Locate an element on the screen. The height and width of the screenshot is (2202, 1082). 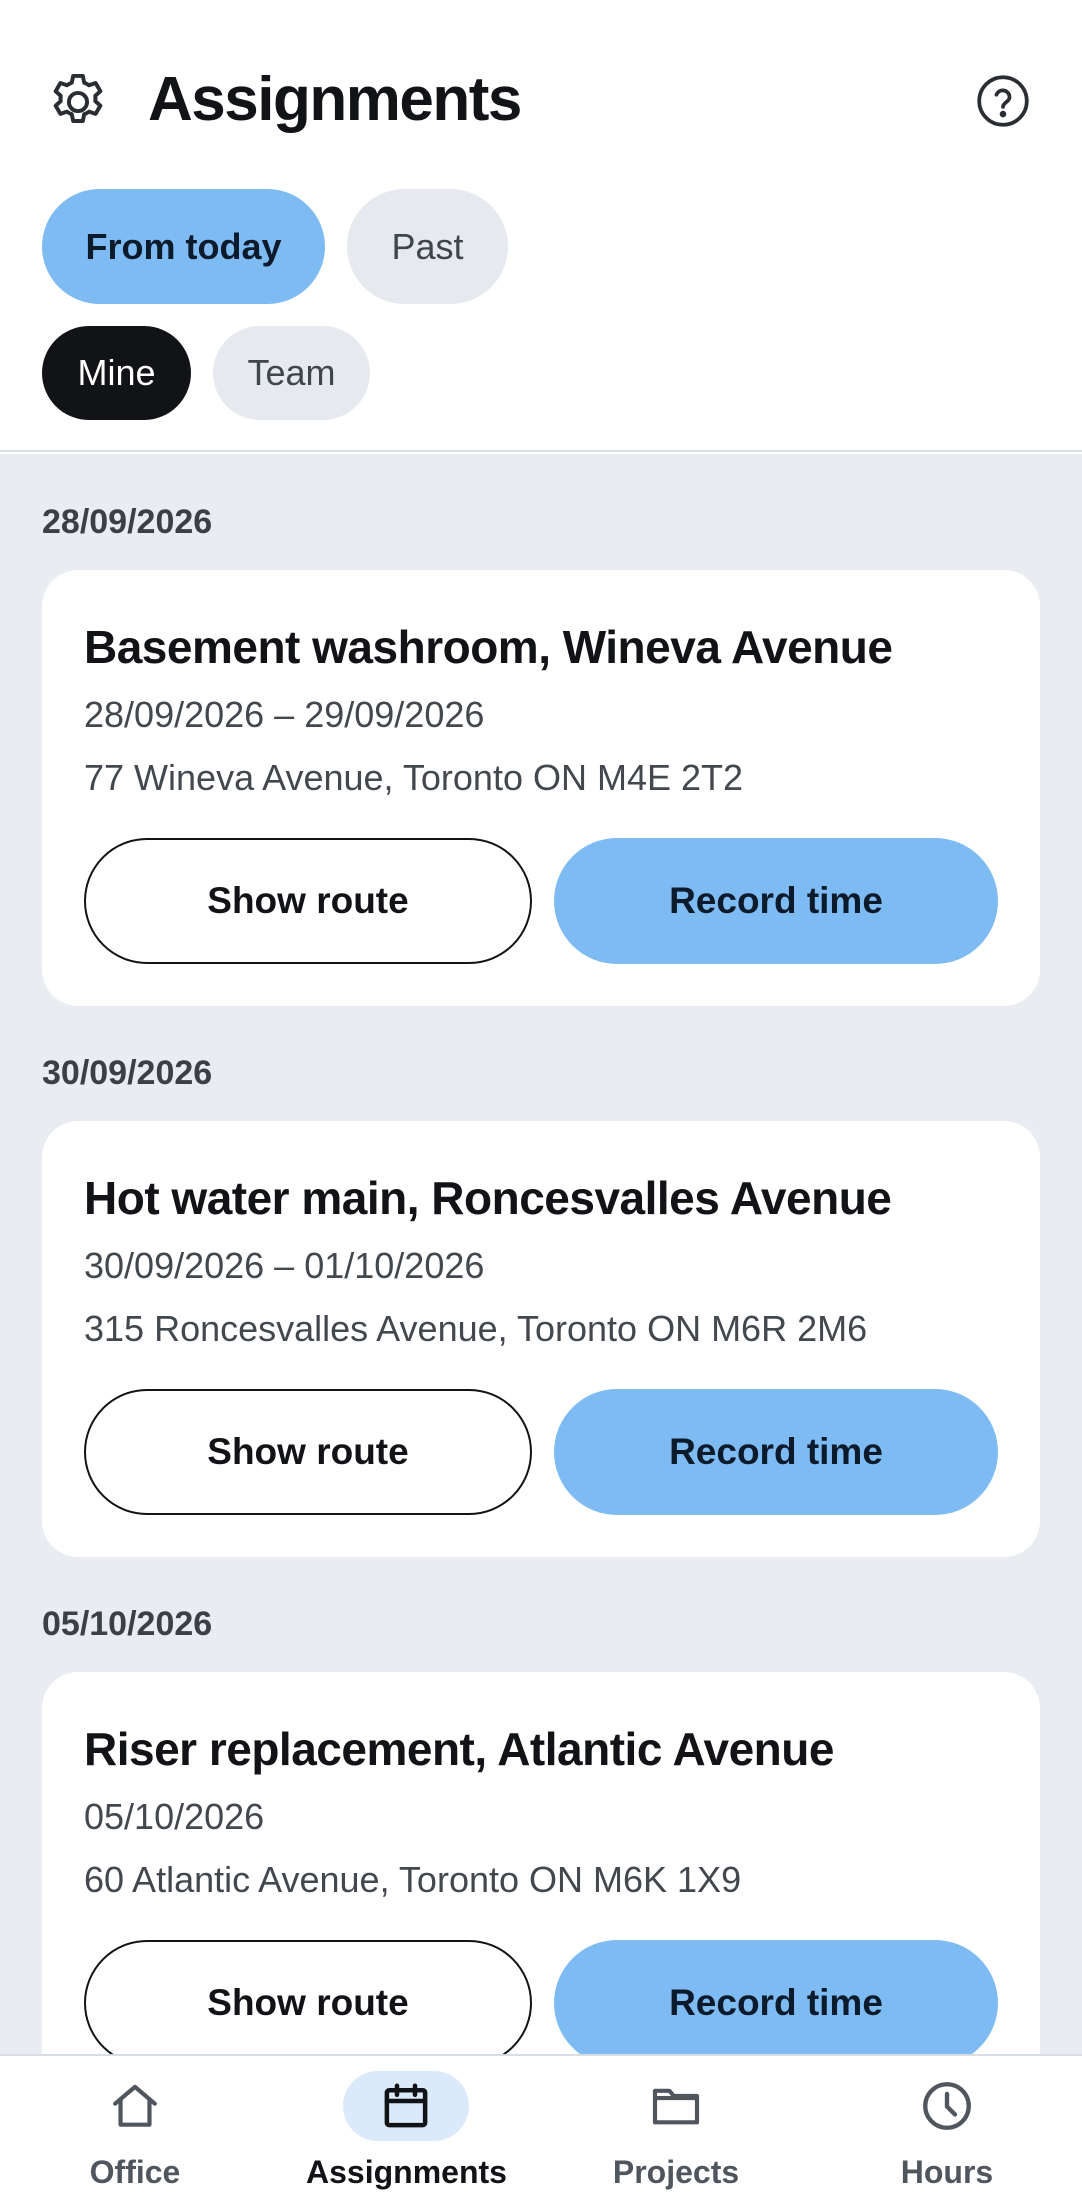
date-group-label: 05/10/2026 is located at coordinates (127, 1624).